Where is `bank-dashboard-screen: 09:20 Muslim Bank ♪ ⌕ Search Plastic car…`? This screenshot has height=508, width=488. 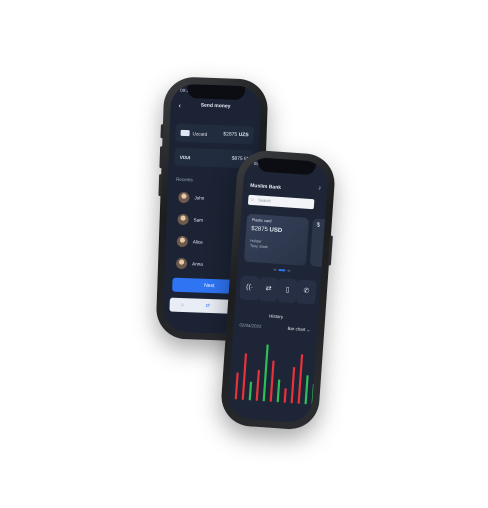
bank-dashboard-screen: 09:20 Muslim Bank ♪ ⌕ Search Plastic car… is located at coordinates (278, 290).